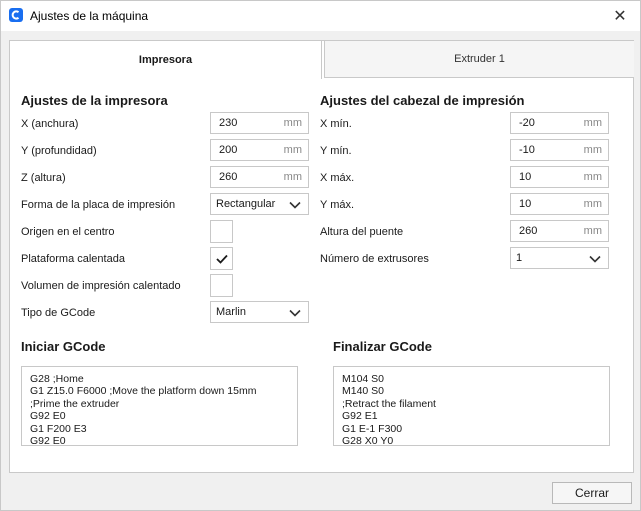 The width and height of the screenshot is (641, 511). What do you see at coordinates (519, 258) in the screenshot?
I see `extruder-count-value: 1` at bounding box center [519, 258].